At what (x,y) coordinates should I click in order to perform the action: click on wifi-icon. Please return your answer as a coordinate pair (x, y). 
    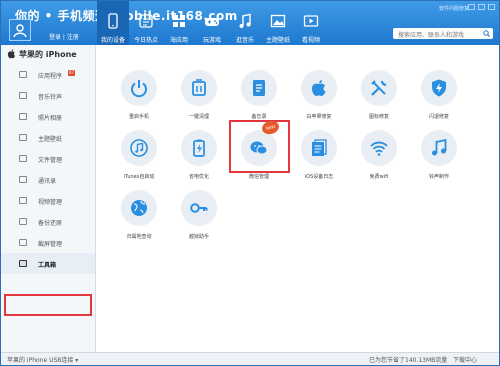
    Looking at the image, I should click on (379, 148).